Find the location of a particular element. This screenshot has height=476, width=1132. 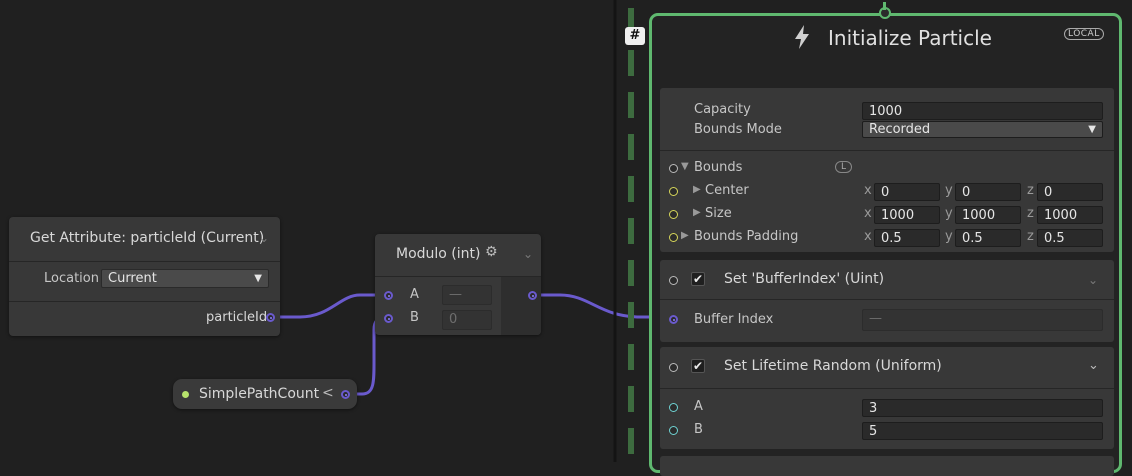

capacity-field: 1000 is located at coordinates (982, 111).